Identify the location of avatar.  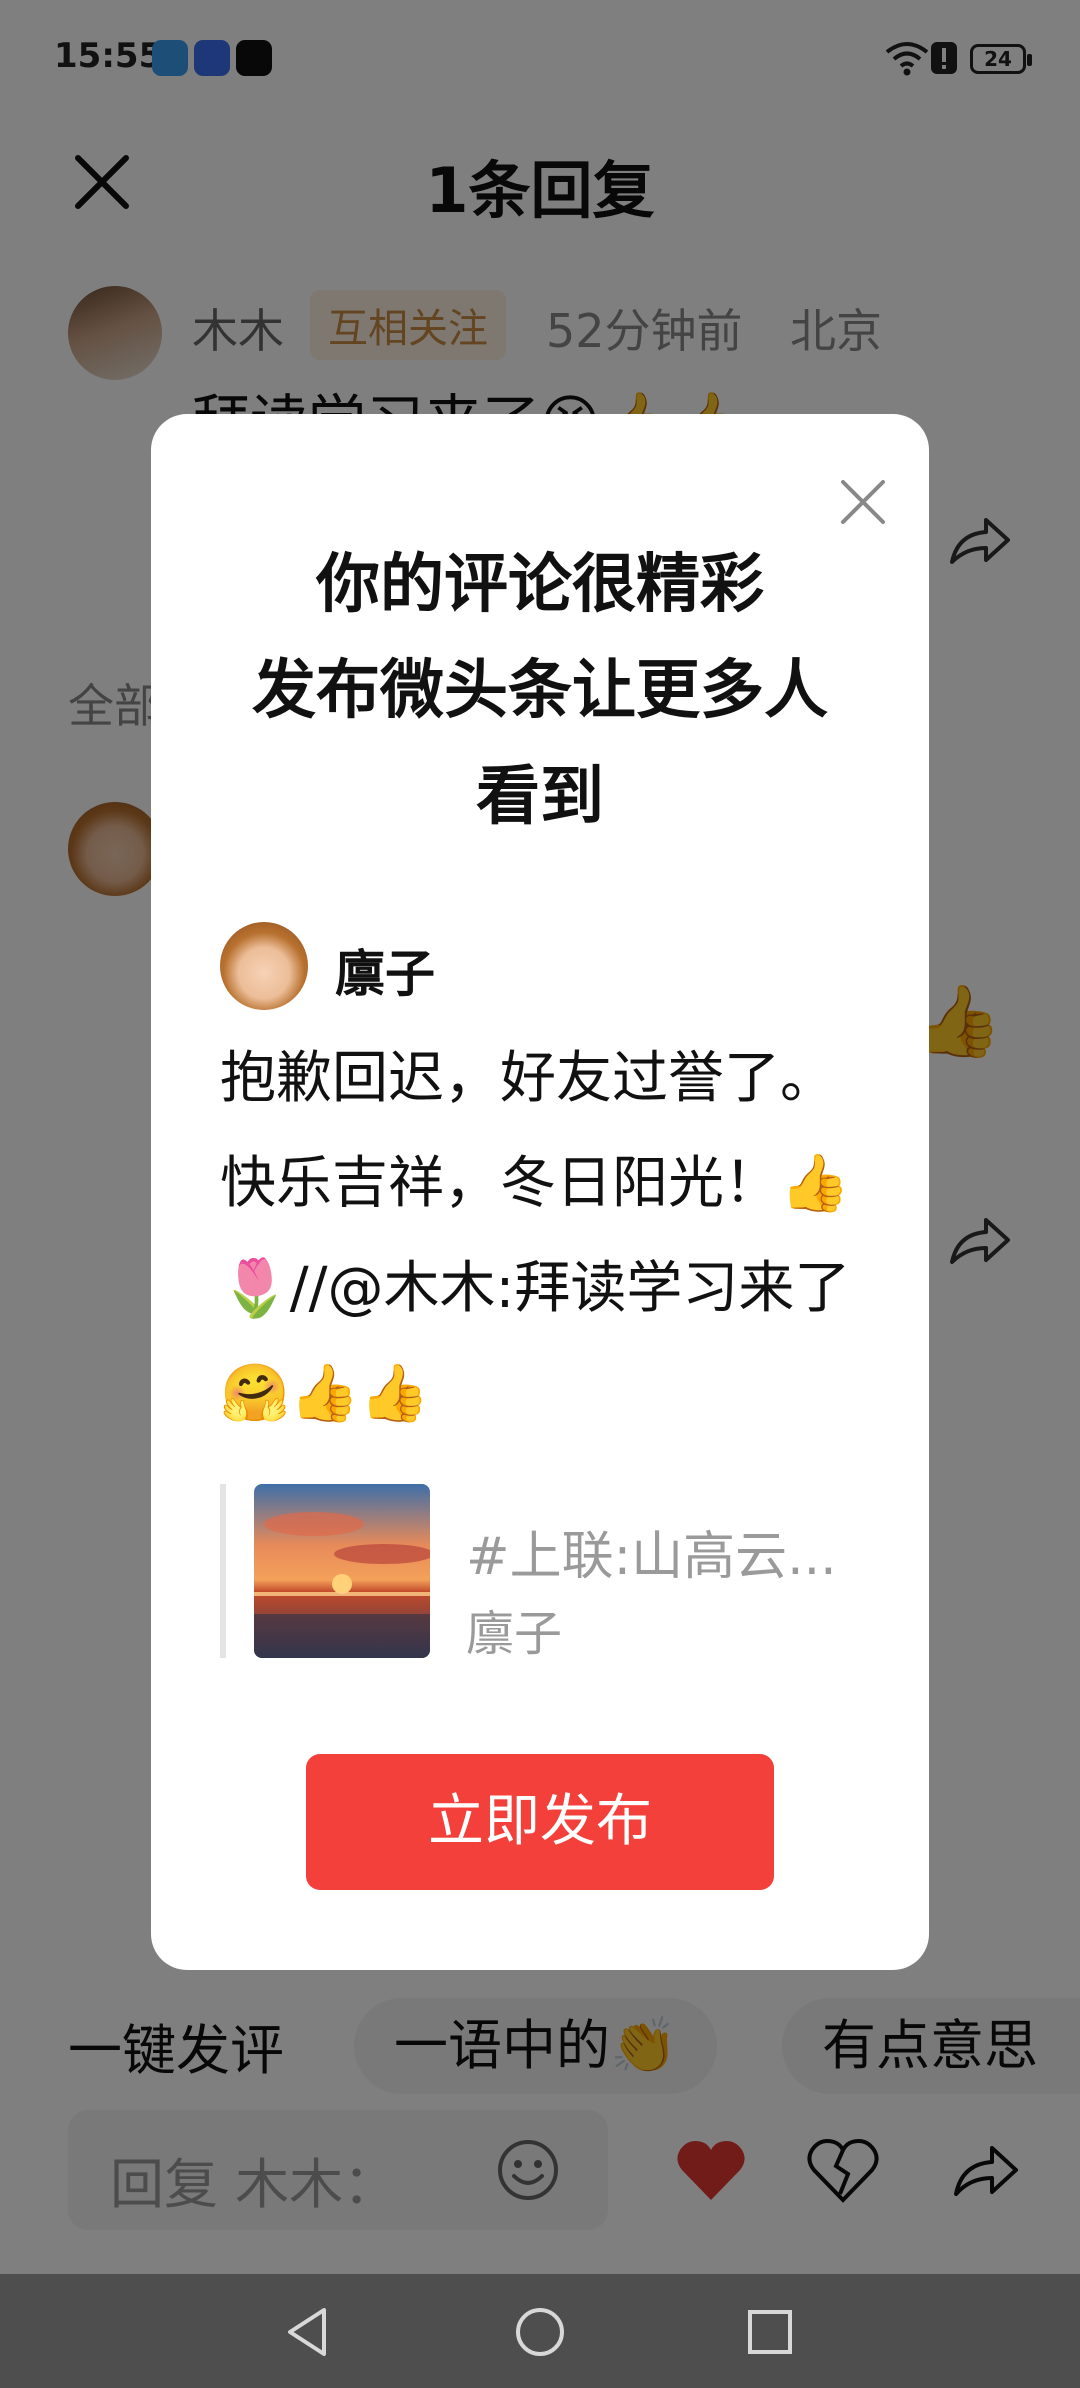
(264, 966).